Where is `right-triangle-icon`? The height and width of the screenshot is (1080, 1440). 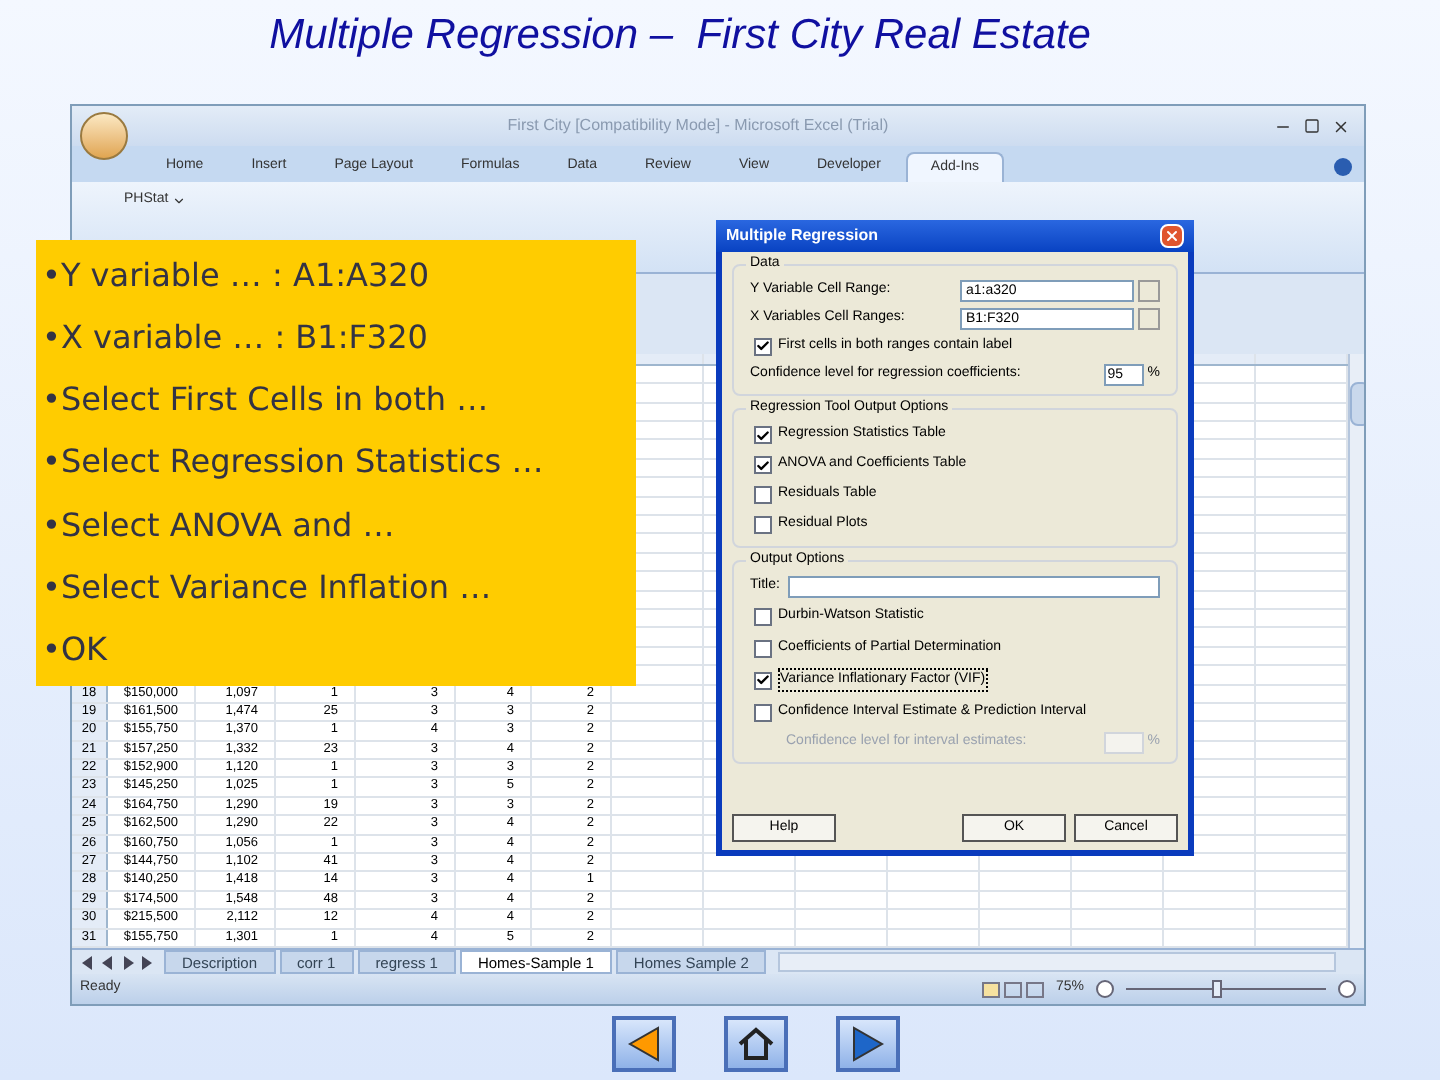 right-triangle-icon is located at coordinates (867, 1043).